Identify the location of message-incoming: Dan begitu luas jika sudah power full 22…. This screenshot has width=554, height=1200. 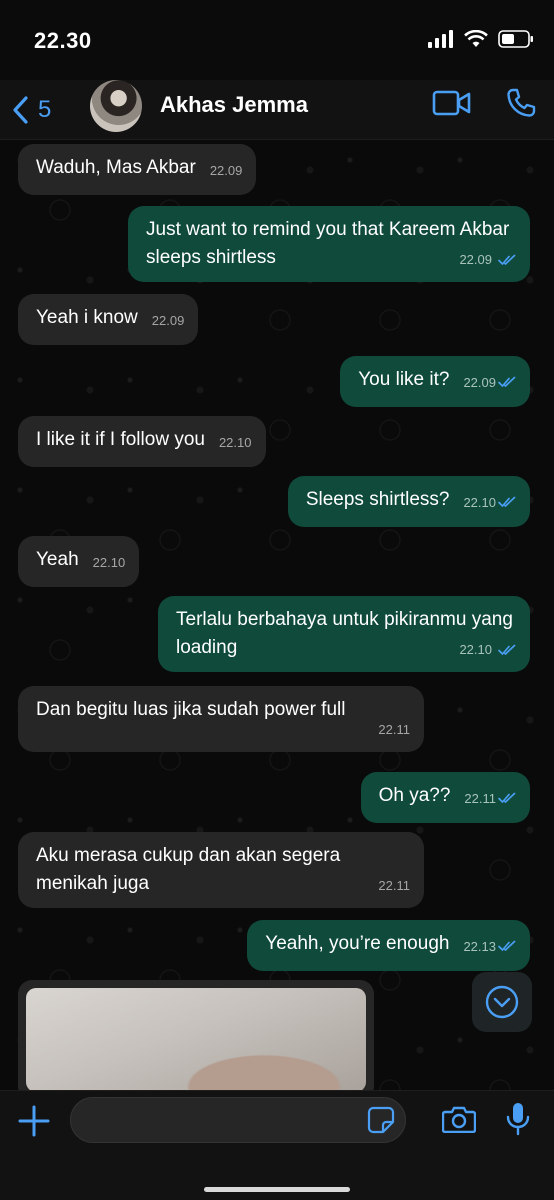
(221, 719).